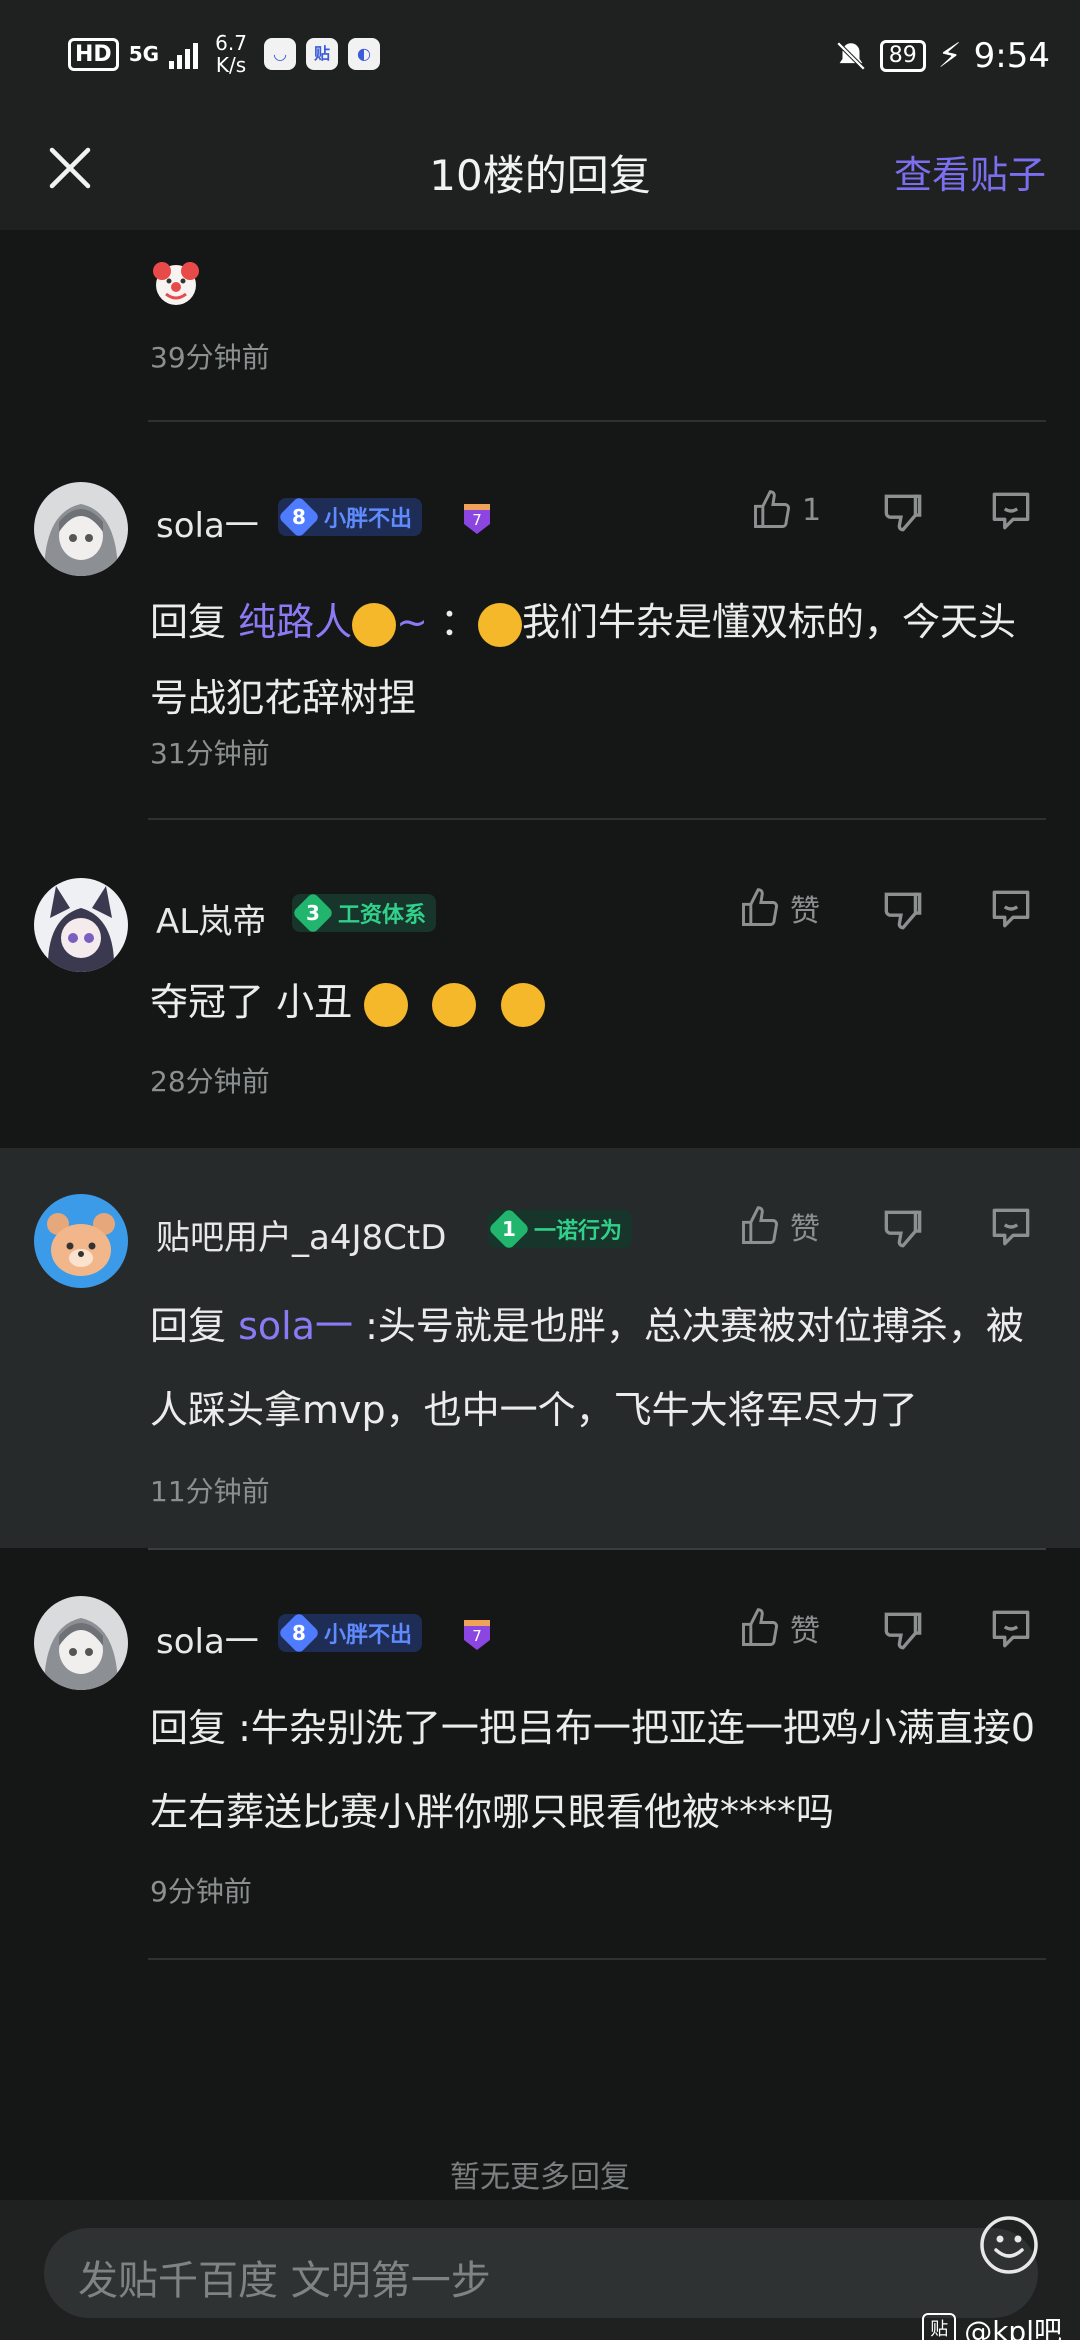 Image resolution: width=1080 pixels, height=2340 pixels. I want to click on username: 贴吧用户_a4J8CtD, so click(301, 1234).